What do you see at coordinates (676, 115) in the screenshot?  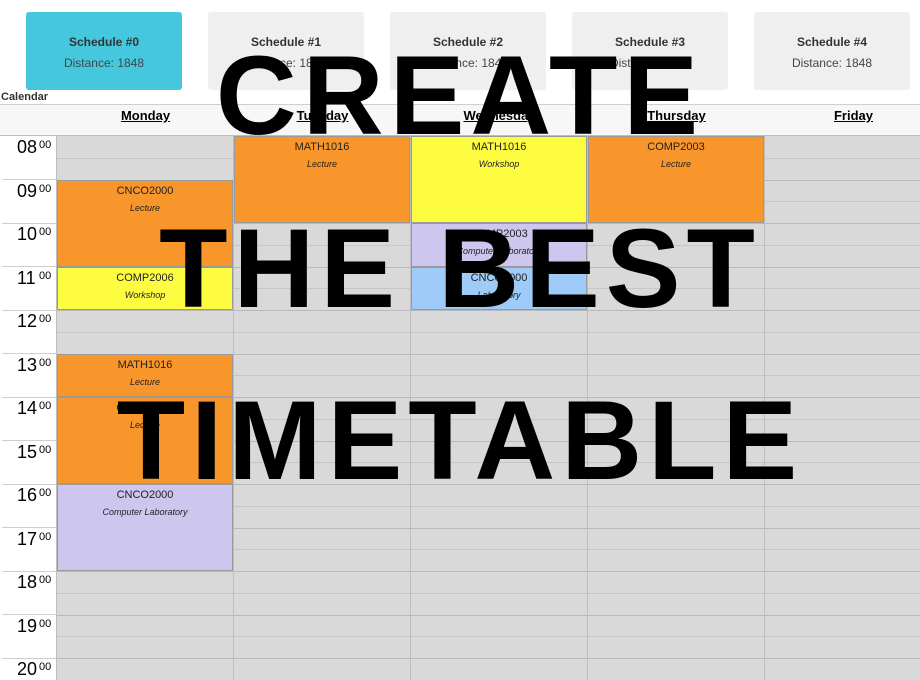 I see `day-header-thursday: Thursday` at bounding box center [676, 115].